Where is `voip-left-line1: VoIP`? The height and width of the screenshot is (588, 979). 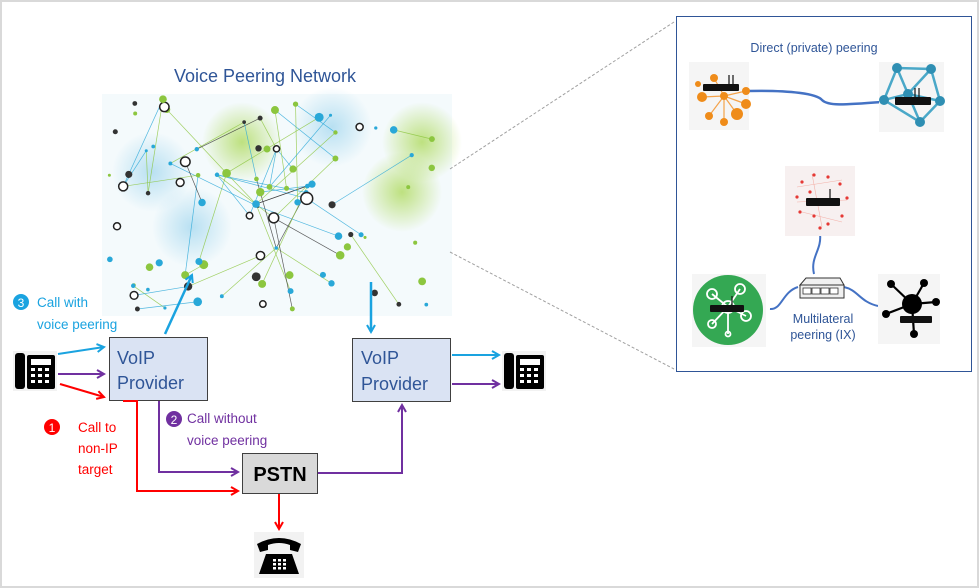 voip-left-line1: VoIP is located at coordinates (136, 358).